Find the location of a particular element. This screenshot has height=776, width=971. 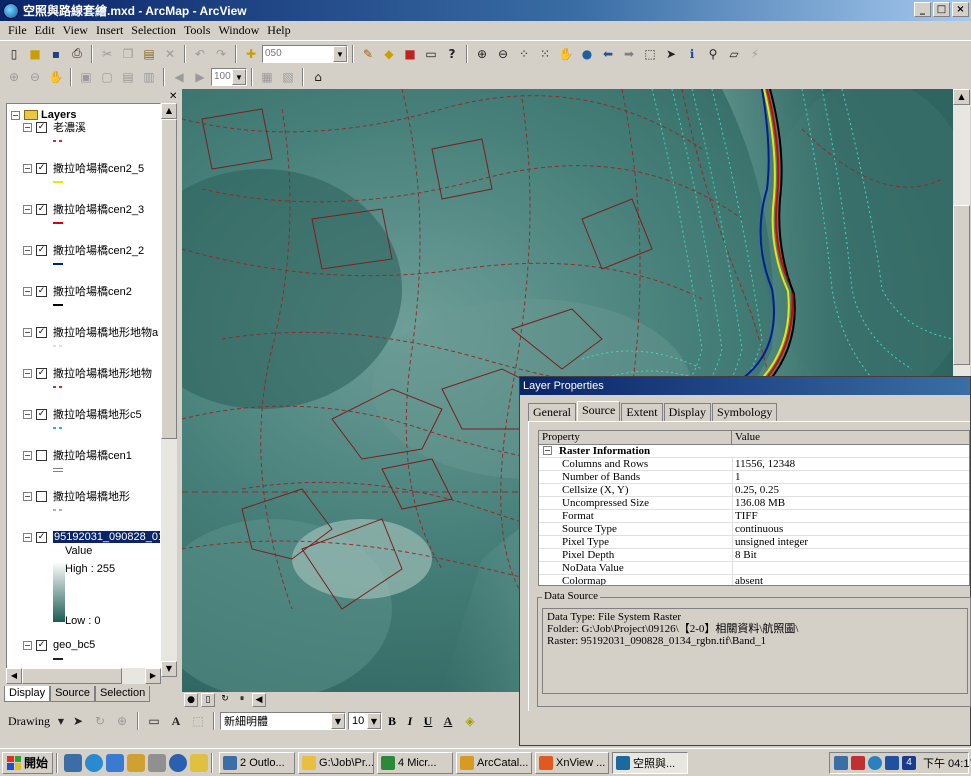

start-button: 開始 is located at coordinates (28, 762).